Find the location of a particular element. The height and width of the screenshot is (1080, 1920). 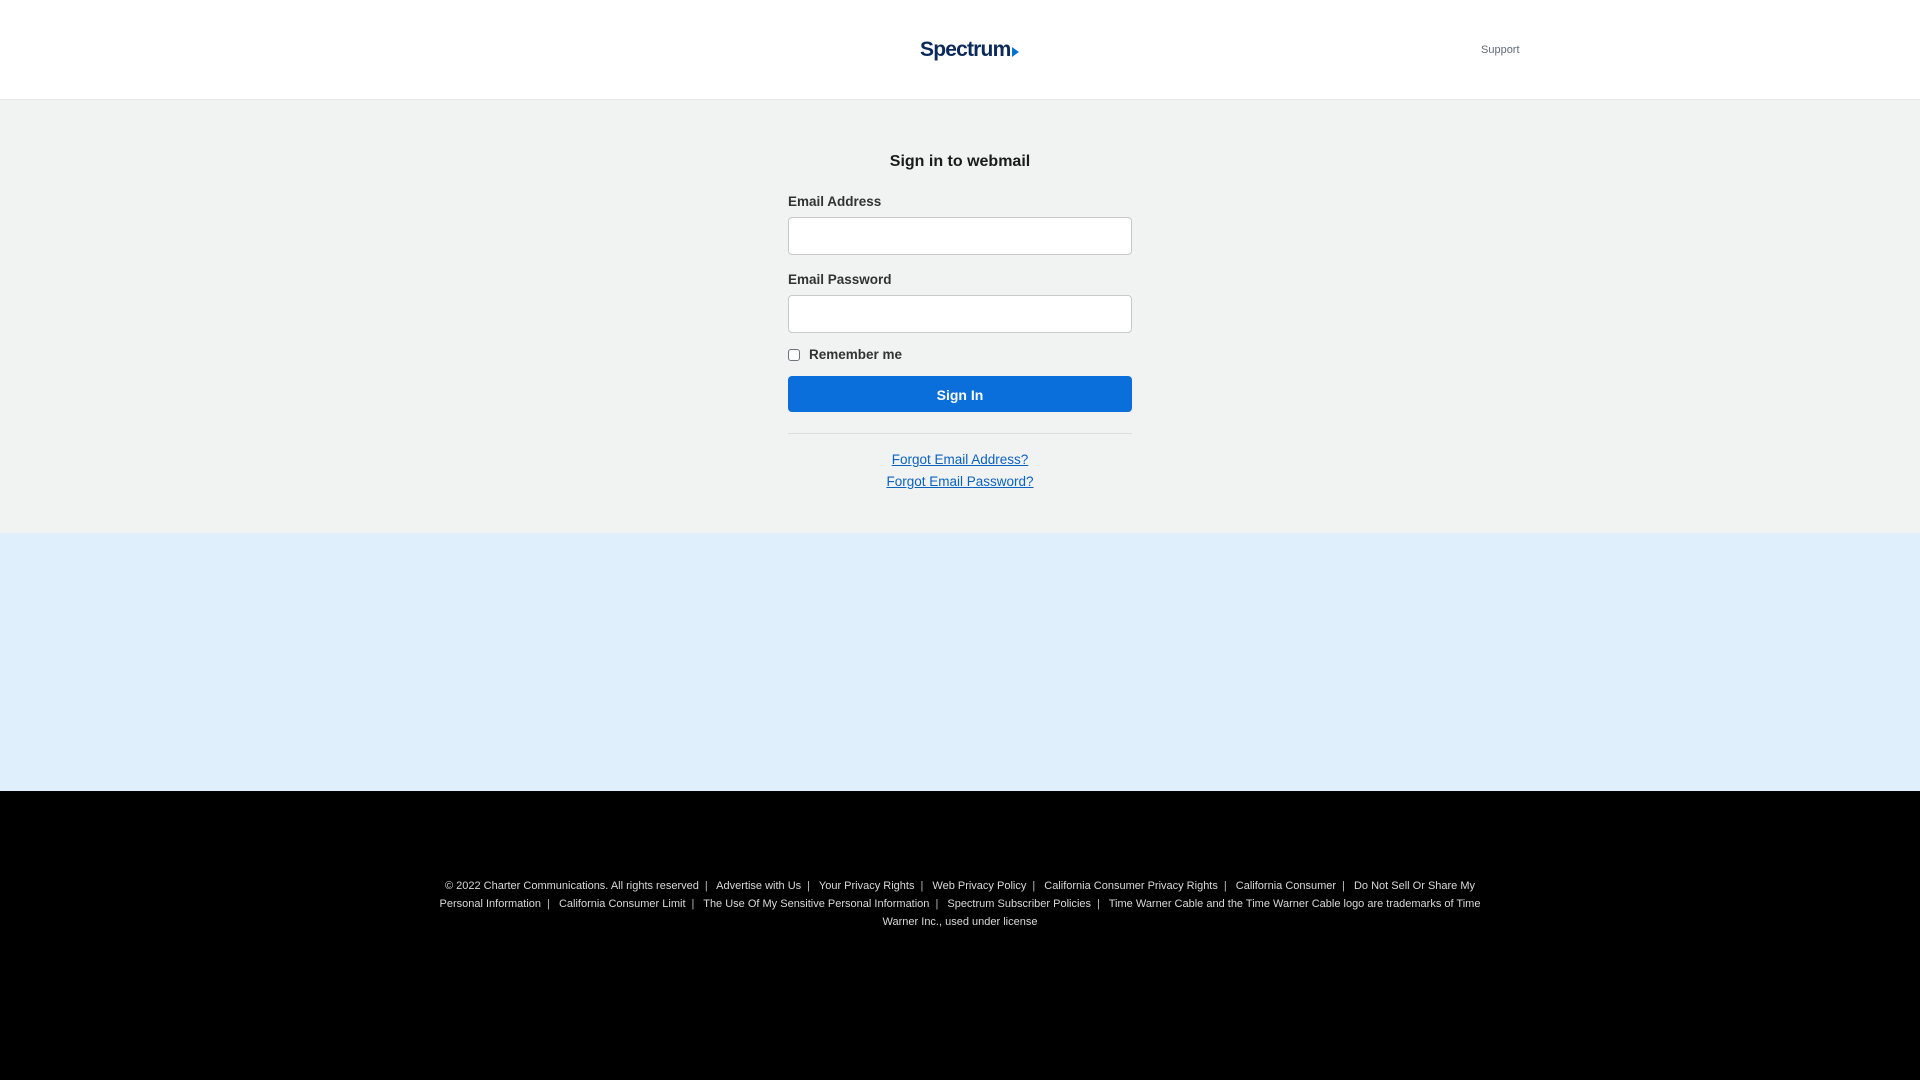

site-header: Spectrum Support is located at coordinates (960, 50).